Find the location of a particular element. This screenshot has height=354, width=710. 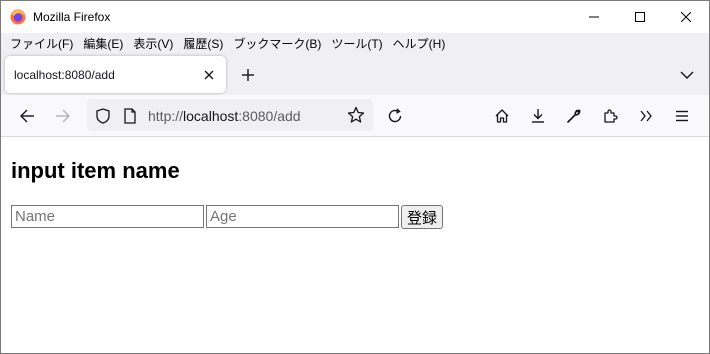

tab-active: localhost:8080/add is located at coordinates (115, 74).